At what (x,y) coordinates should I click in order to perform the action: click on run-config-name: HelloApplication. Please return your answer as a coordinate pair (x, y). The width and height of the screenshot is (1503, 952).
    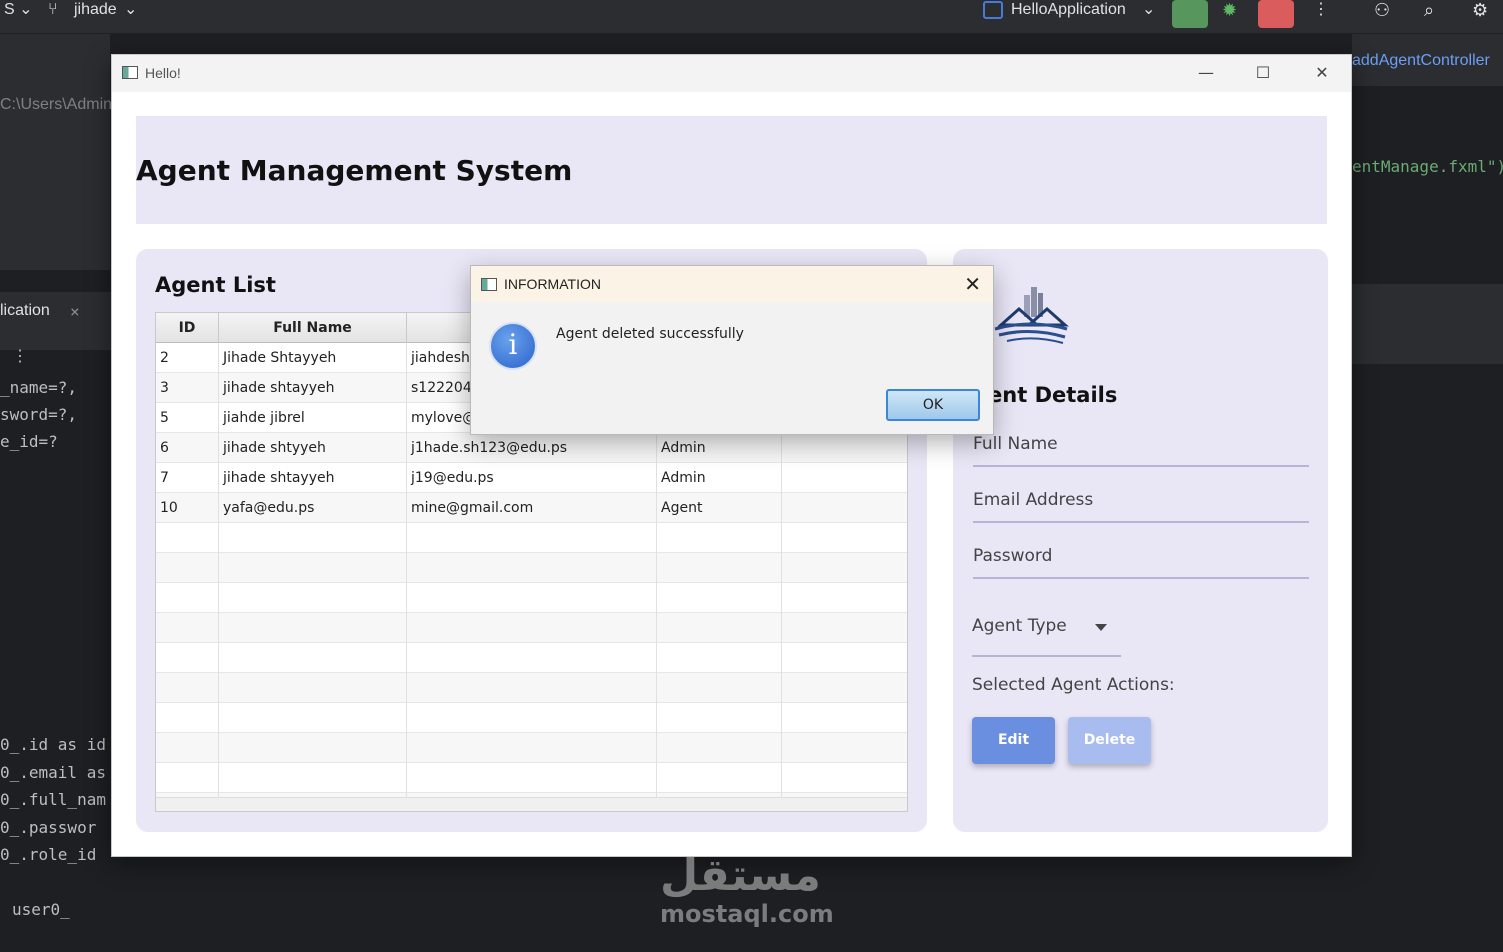
    Looking at the image, I should click on (1068, 10).